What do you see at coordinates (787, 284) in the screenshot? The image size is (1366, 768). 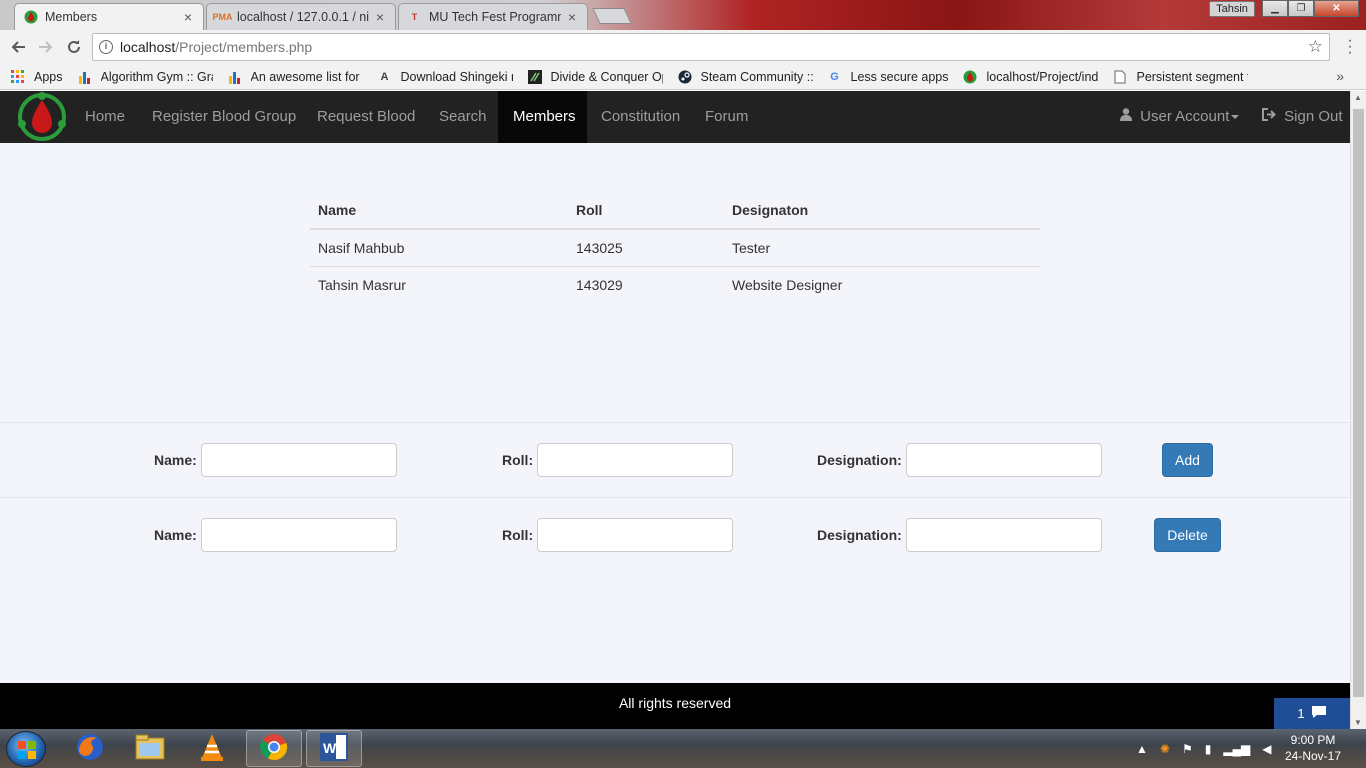 I see `cell-designation: Website Designer` at bounding box center [787, 284].